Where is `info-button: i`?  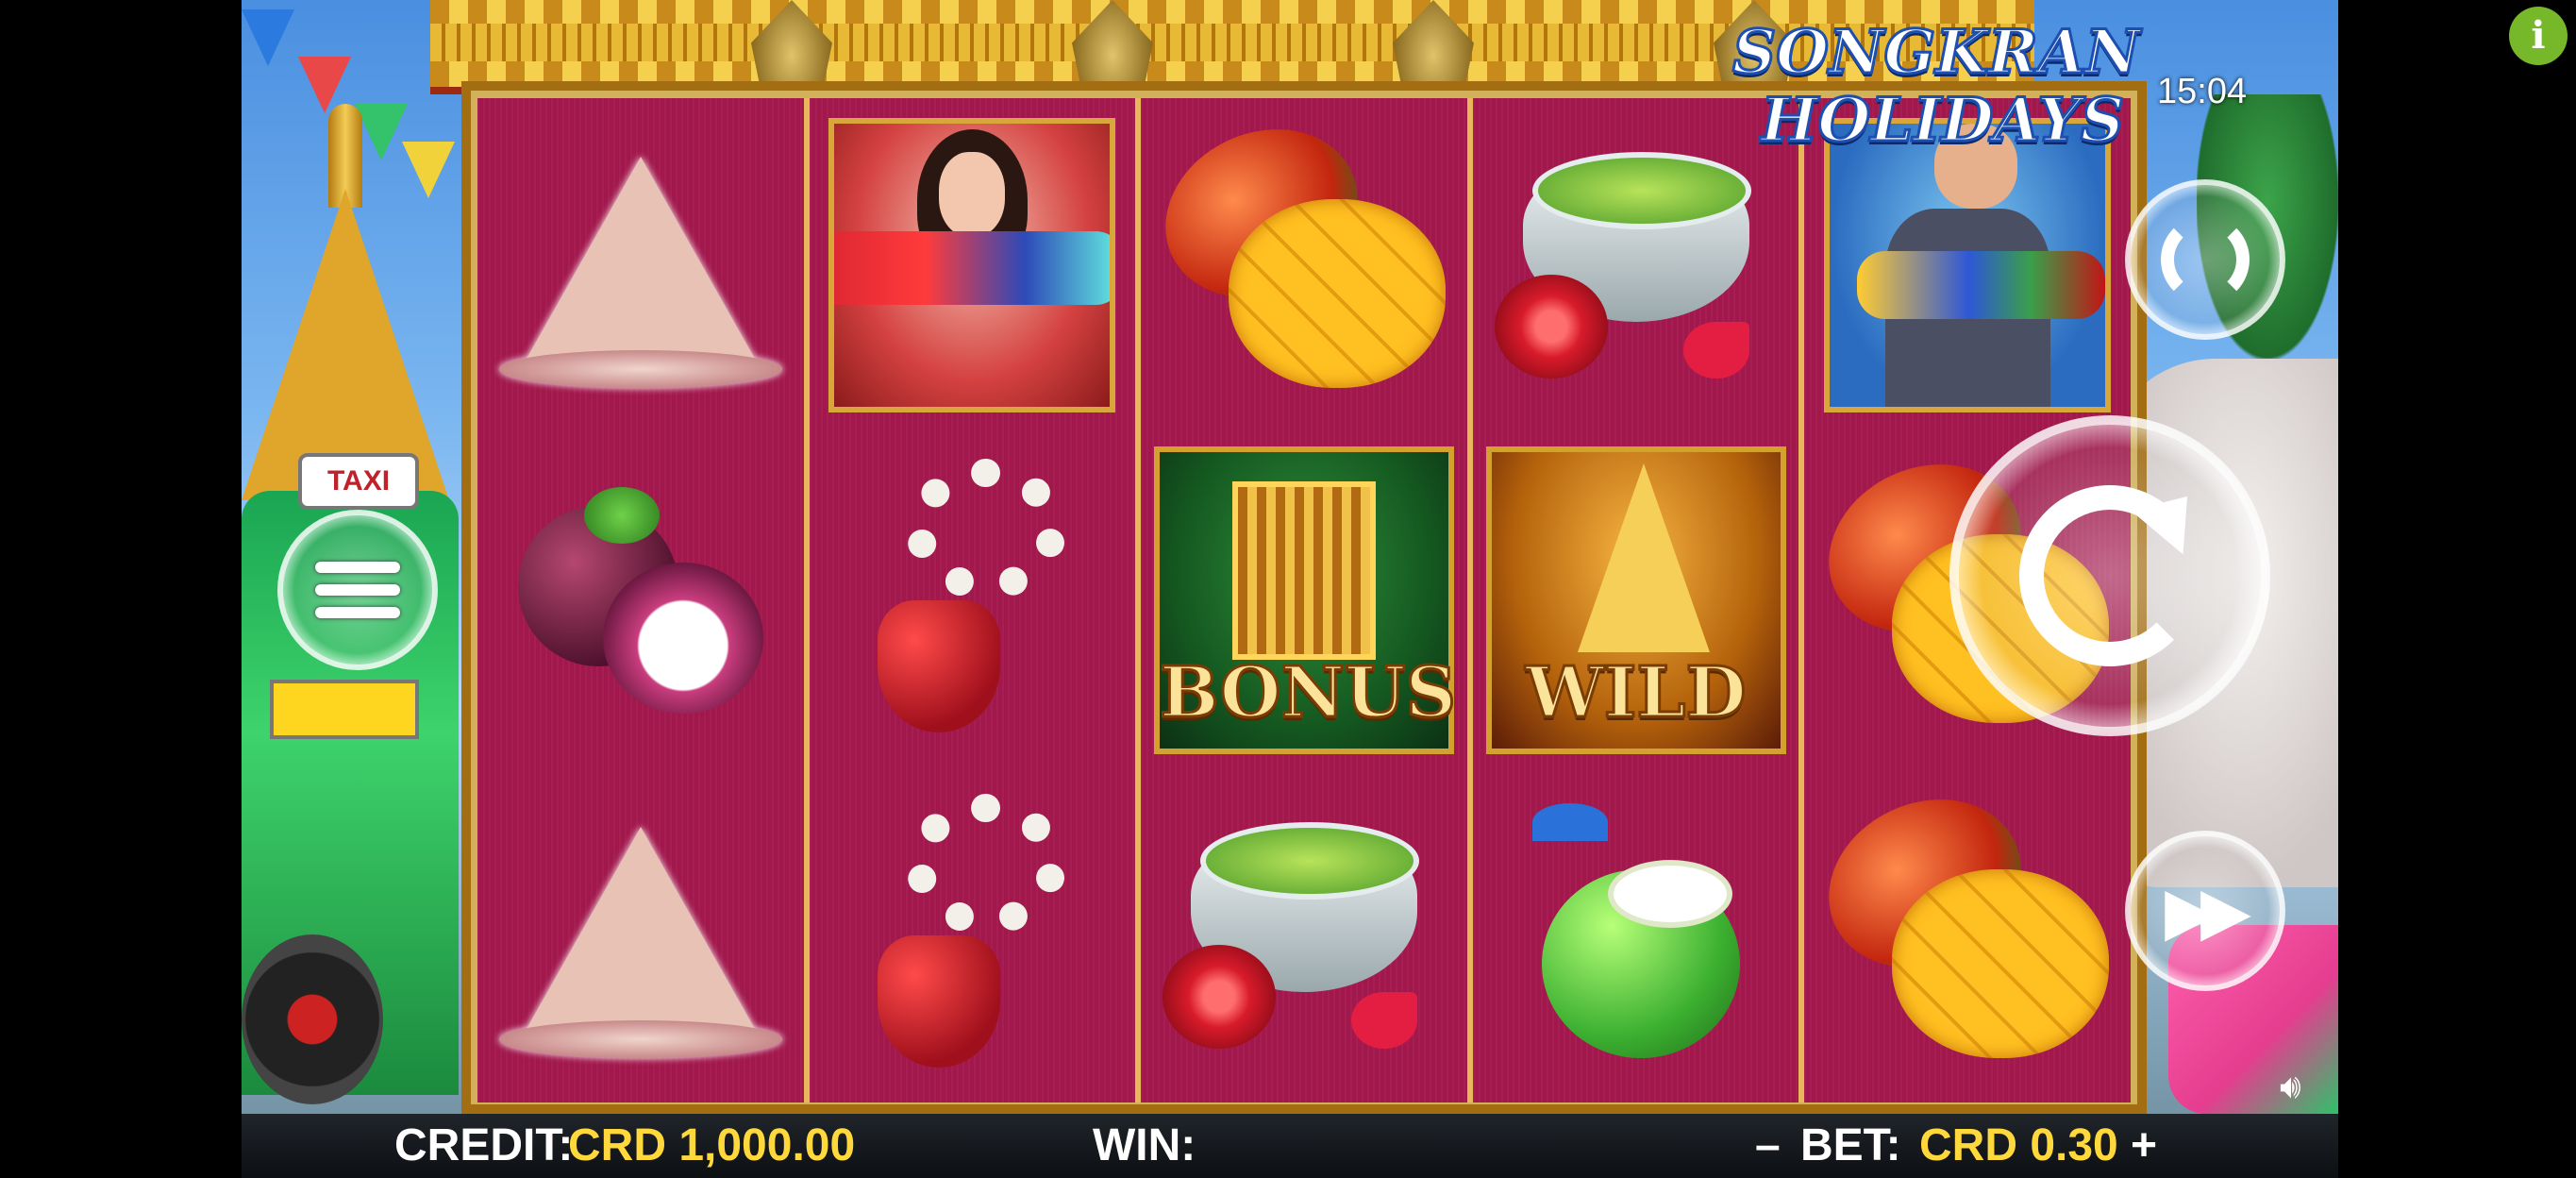
info-button: i is located at coordinates (2538, 36).